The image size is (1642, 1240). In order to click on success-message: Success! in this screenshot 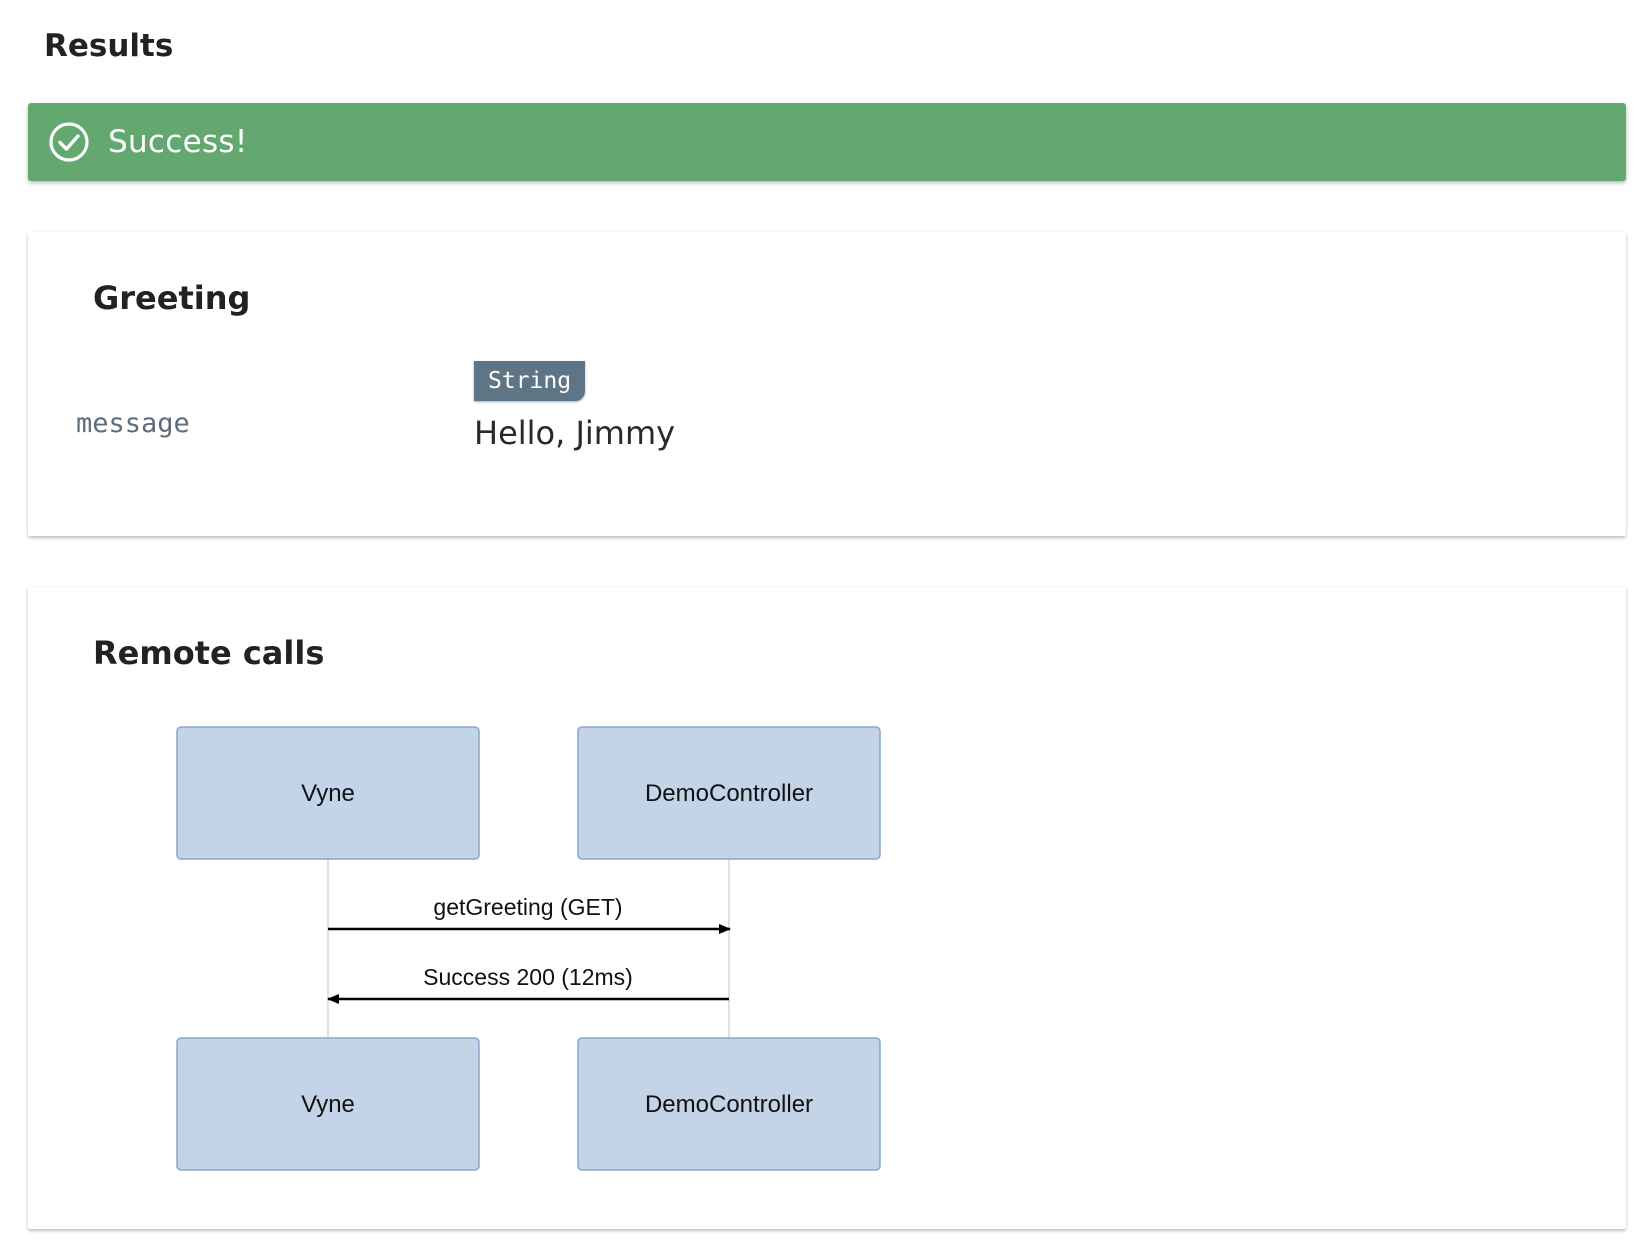, I will do `click(178, 142)`.